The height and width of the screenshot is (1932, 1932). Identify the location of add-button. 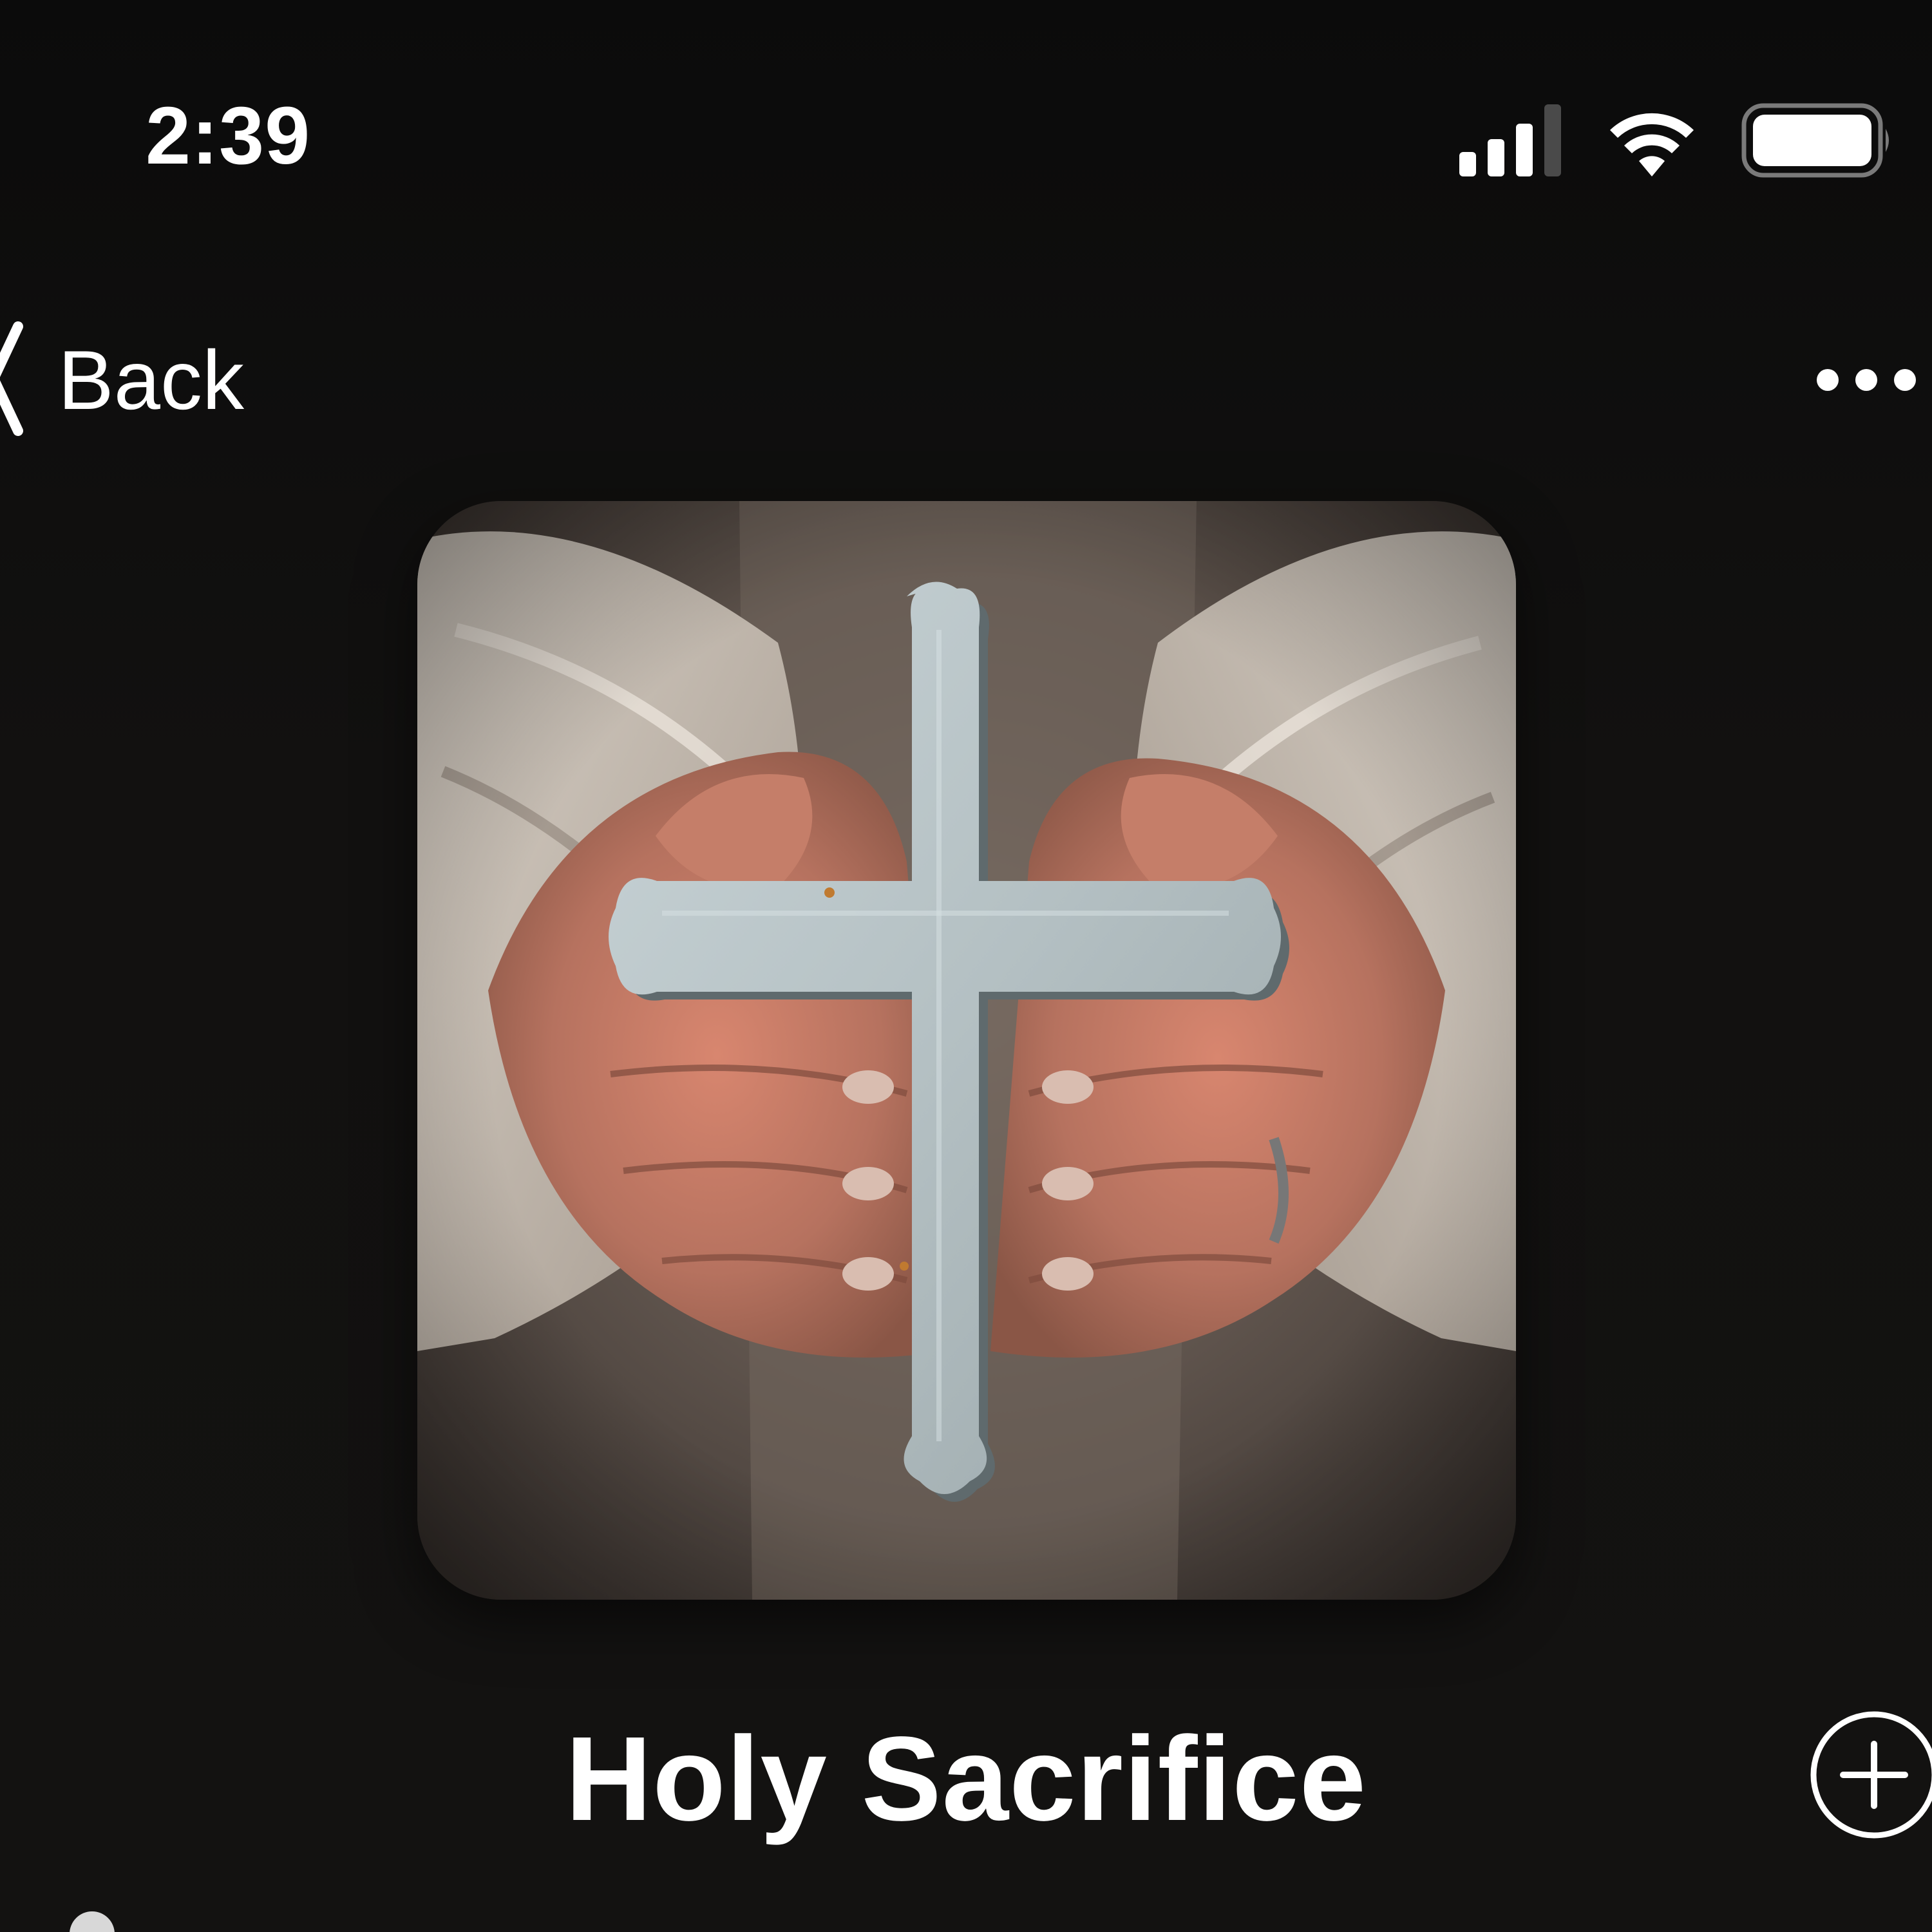
(1870, 1775).